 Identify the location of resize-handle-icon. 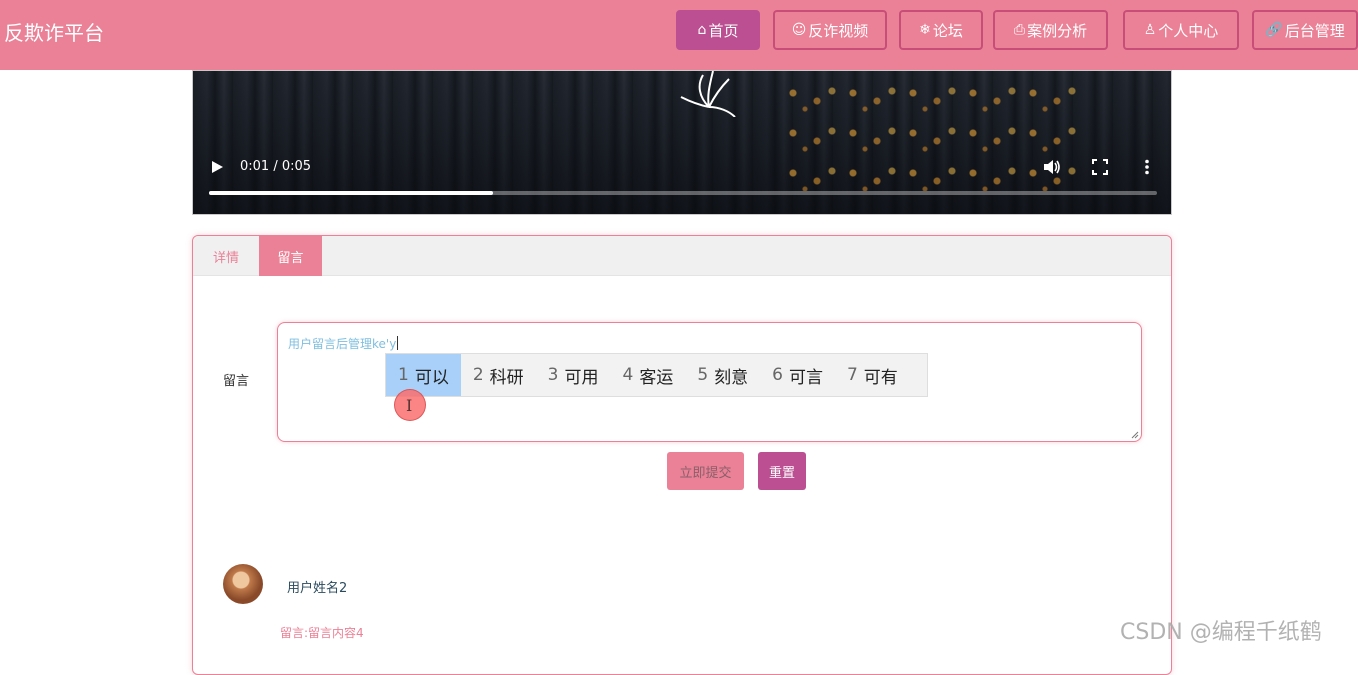
(1135, 435).